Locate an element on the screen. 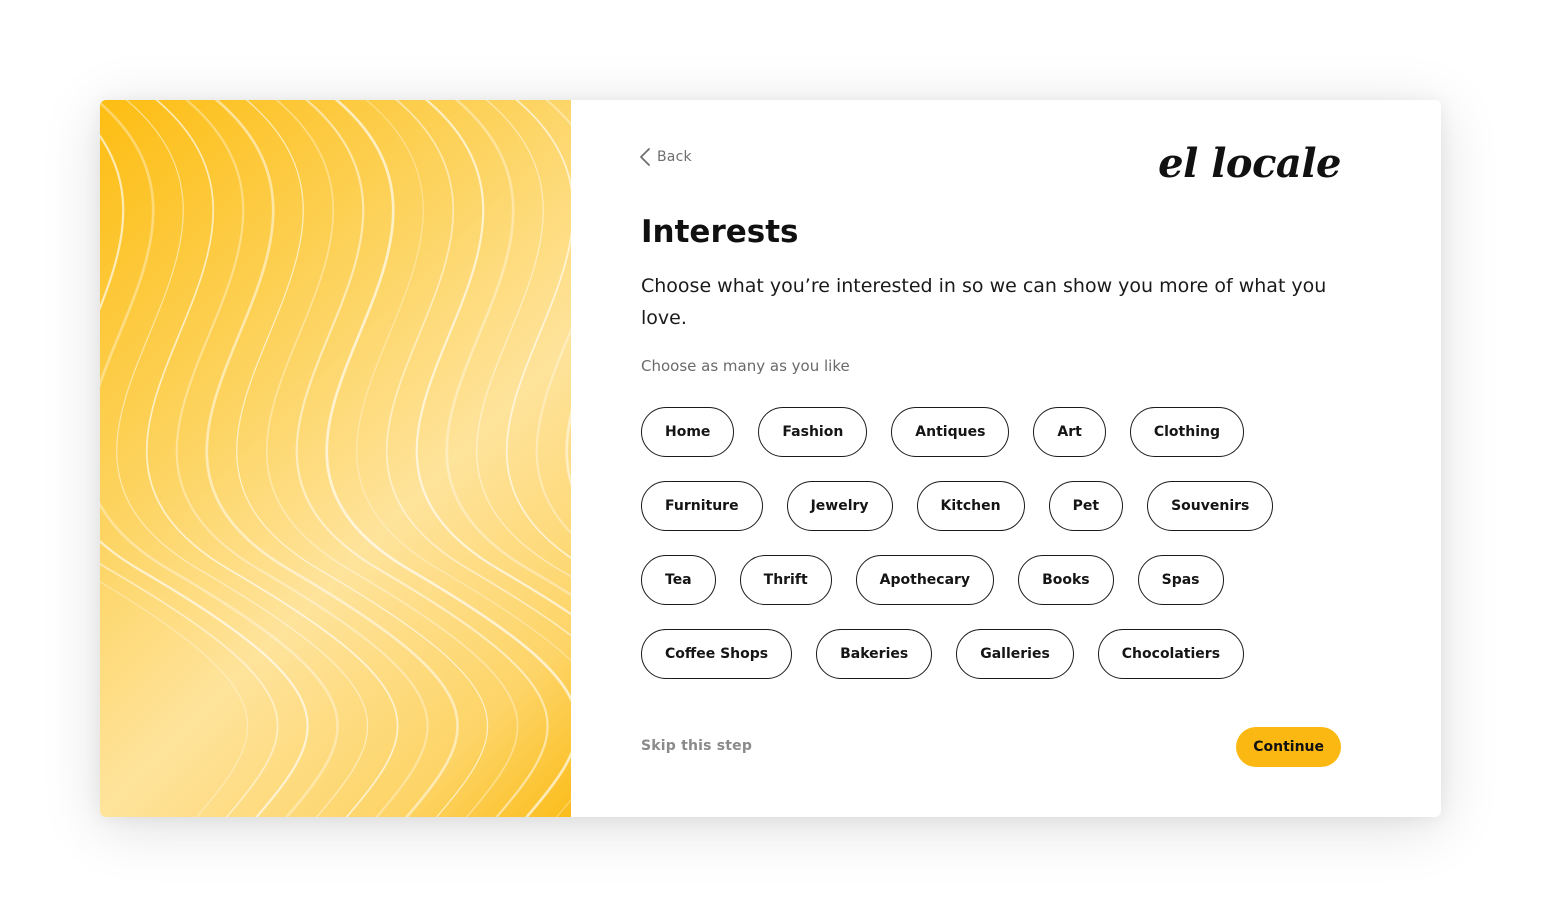 The image size is (1541, 917). brand-logo: el locale is located at coordinates (1249, 163).